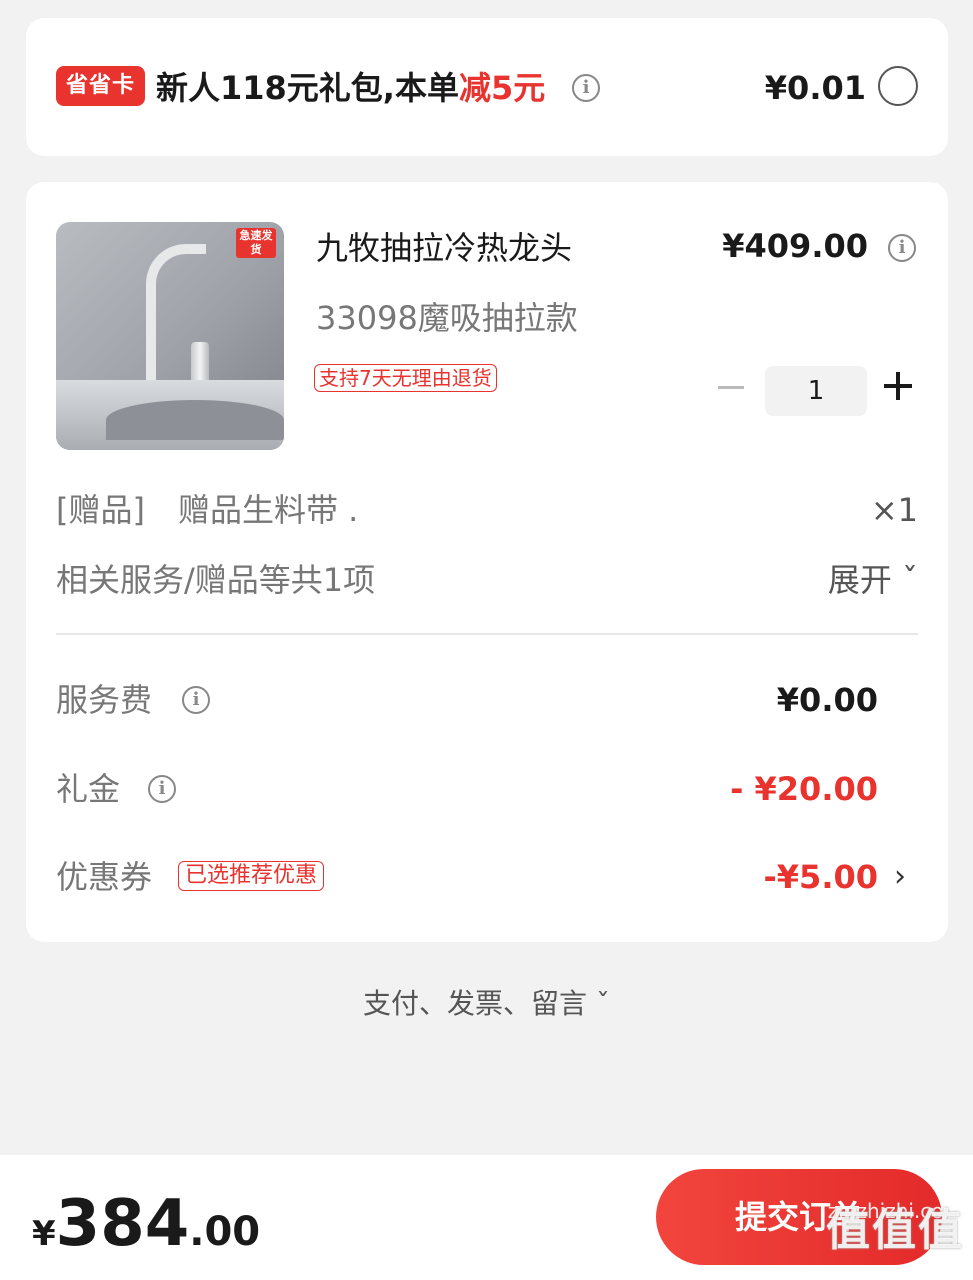  What do you see at coordinates (467, 700) in the screenshot?
I see `service-fee-row: 服务费 i ¥0.00` at bounding box center [467, 700].